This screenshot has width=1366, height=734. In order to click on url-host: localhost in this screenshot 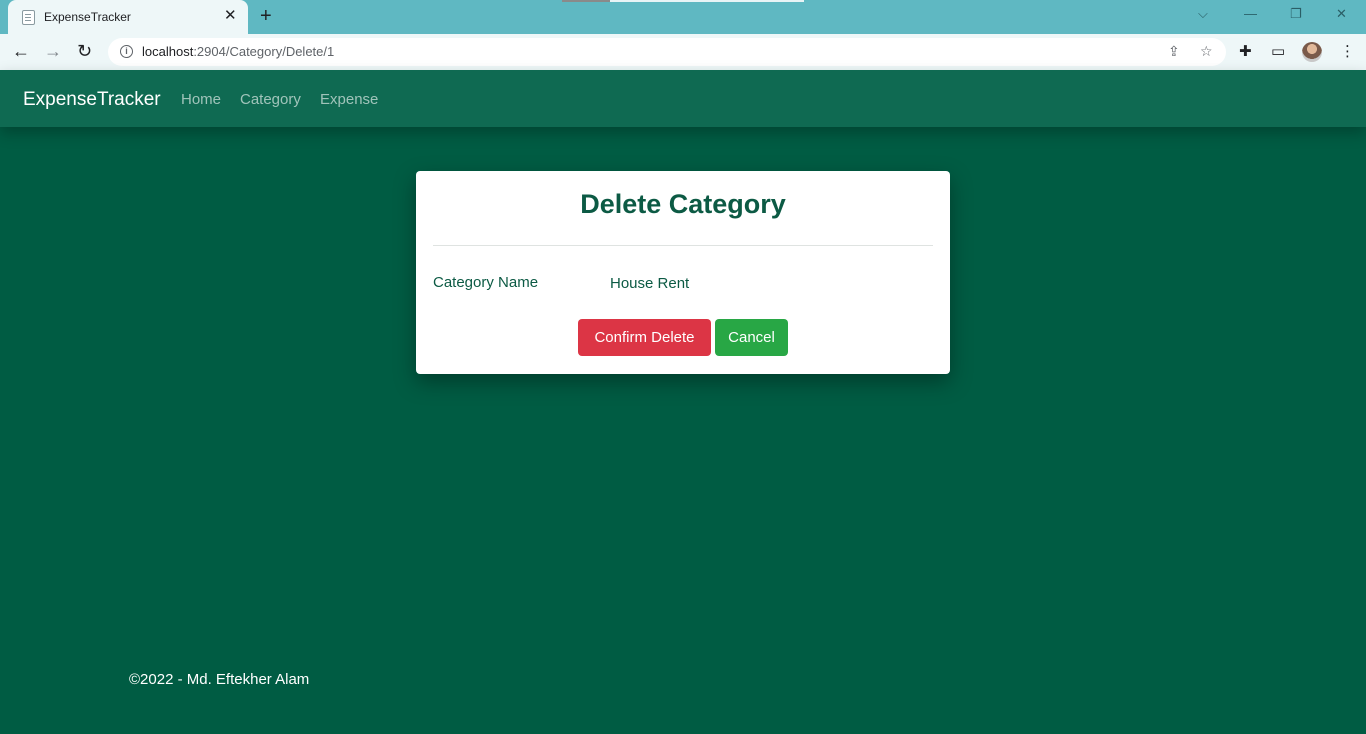, I will do `click(168, 51)`.